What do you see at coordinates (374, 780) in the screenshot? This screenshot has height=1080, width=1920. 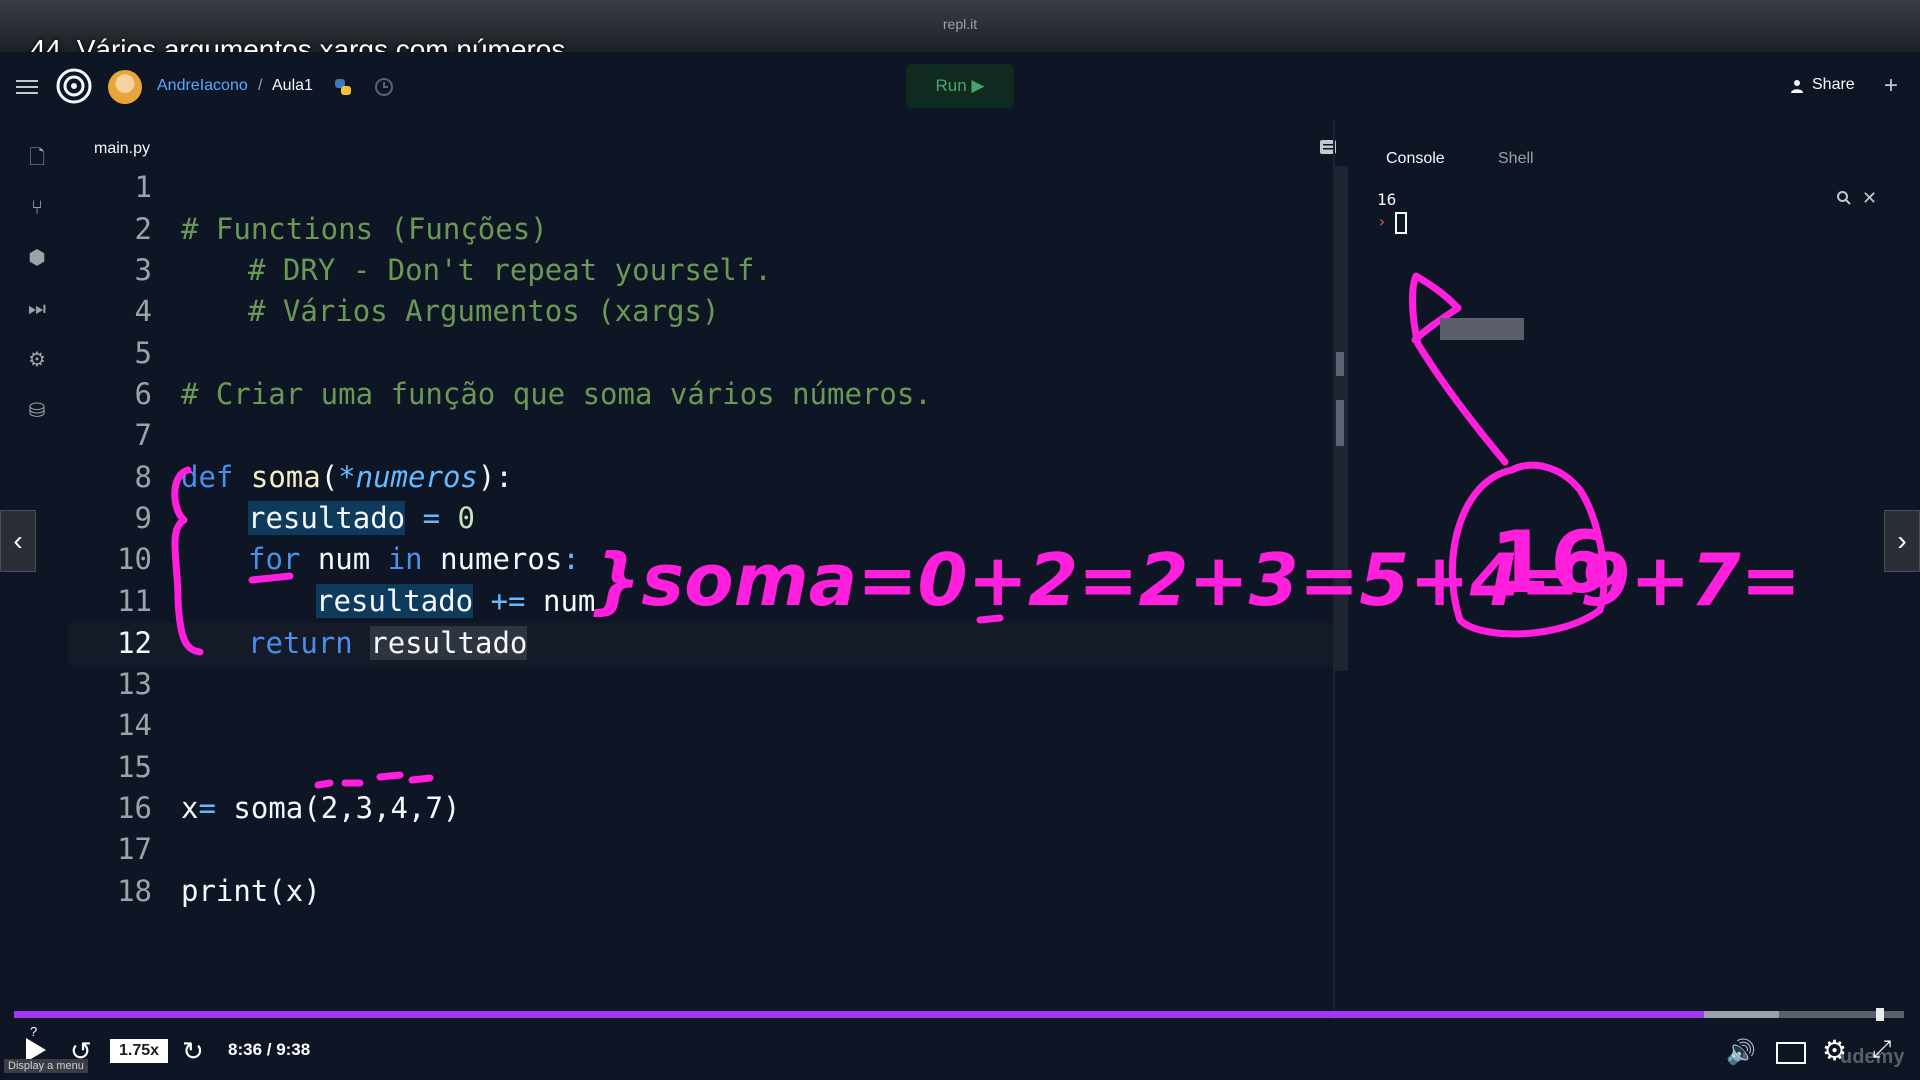 I see `dash-underline-stroke` at bounding box center [374, 780].